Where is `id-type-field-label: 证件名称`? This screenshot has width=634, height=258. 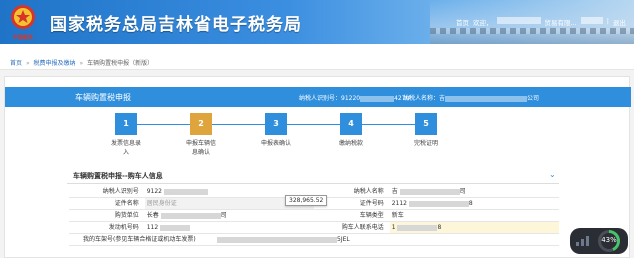 id-type-field-label: 证件名称 is located at coordinates (126, 203).